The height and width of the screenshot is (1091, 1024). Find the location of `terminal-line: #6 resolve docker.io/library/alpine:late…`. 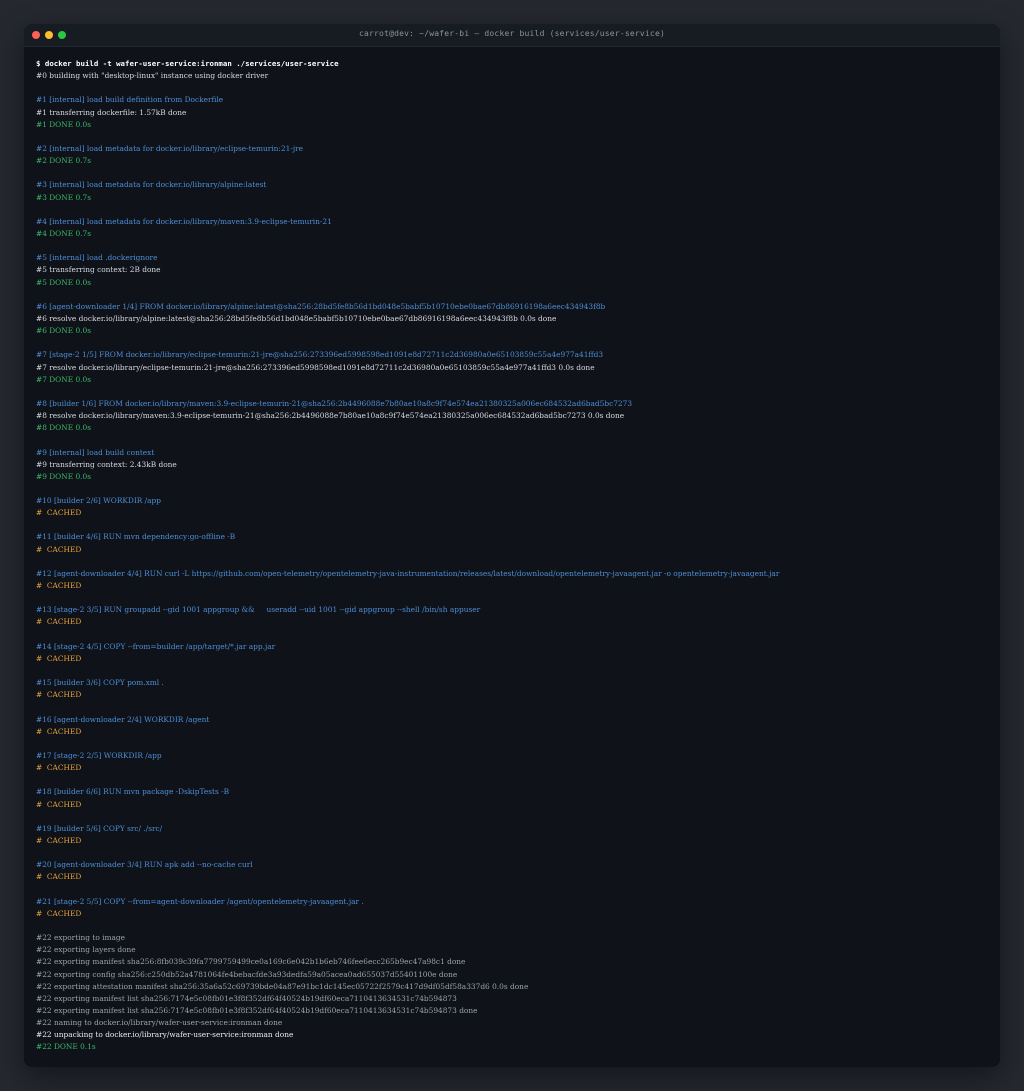

terminal-line: #6 resolve docker.io/library/alpine:late… is located at coordinates (296, 318).